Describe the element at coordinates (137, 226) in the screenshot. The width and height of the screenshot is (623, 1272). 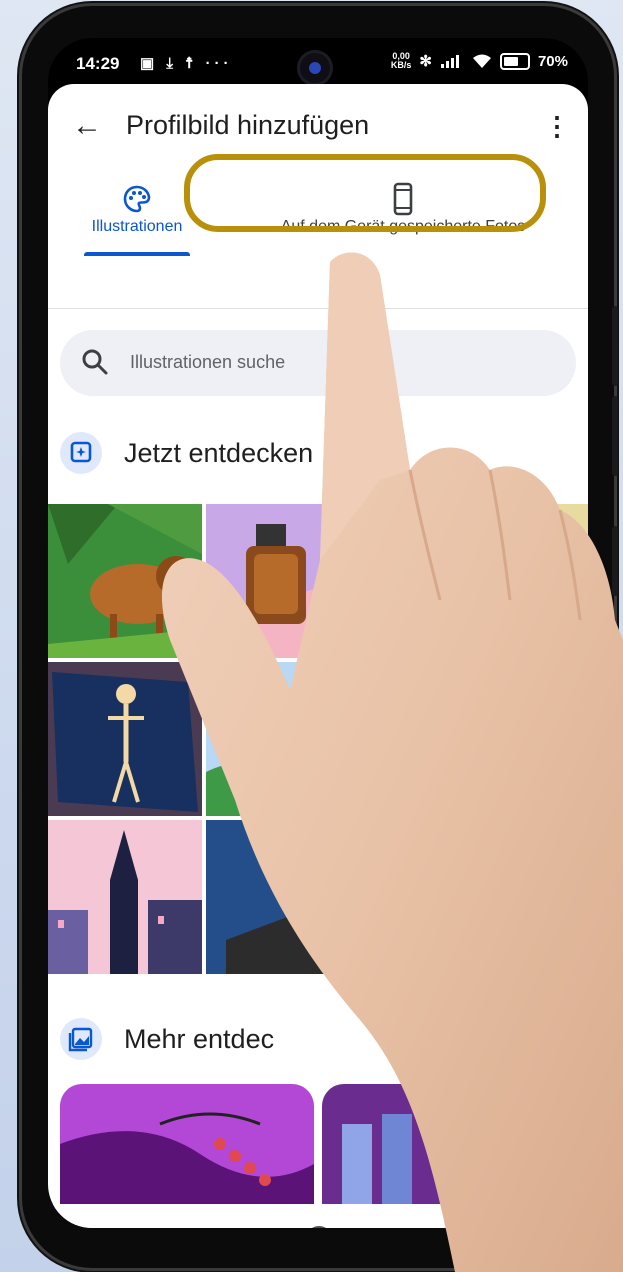
I see `tab-label: Illustrationen` at that location.